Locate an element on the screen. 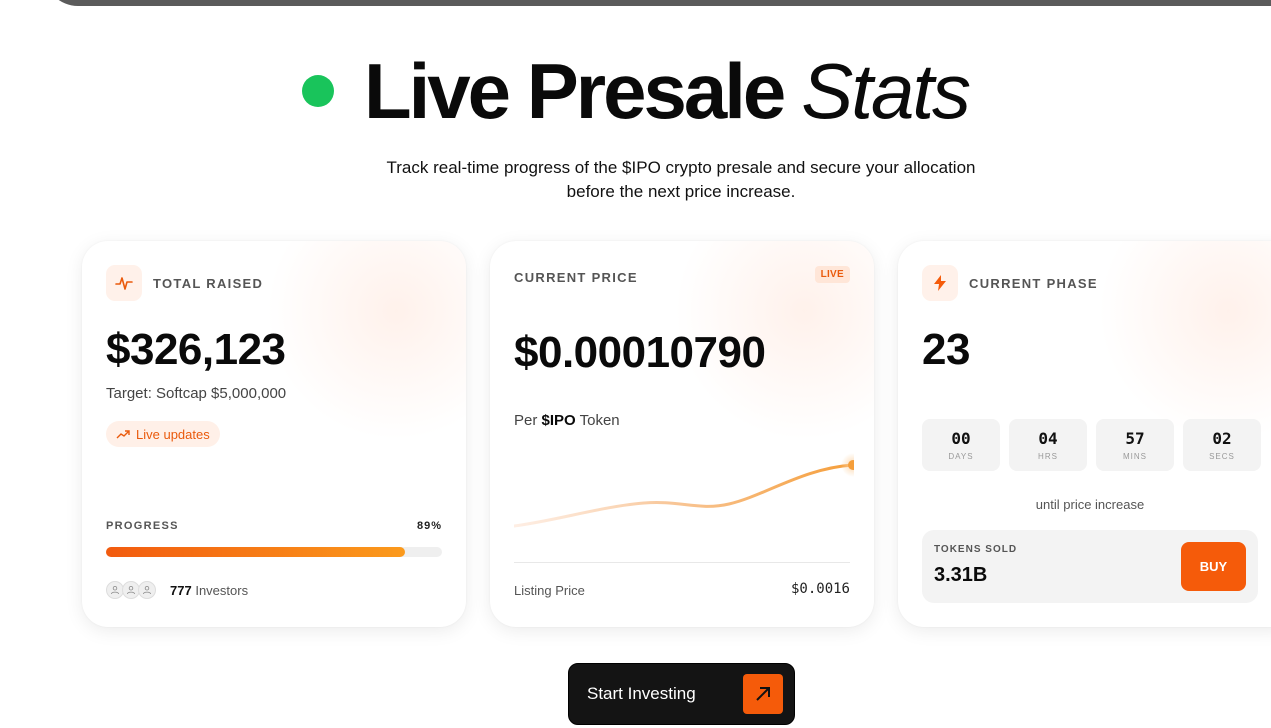  countdown-hours: 04 HRS is located at coordinates (1048, 445).